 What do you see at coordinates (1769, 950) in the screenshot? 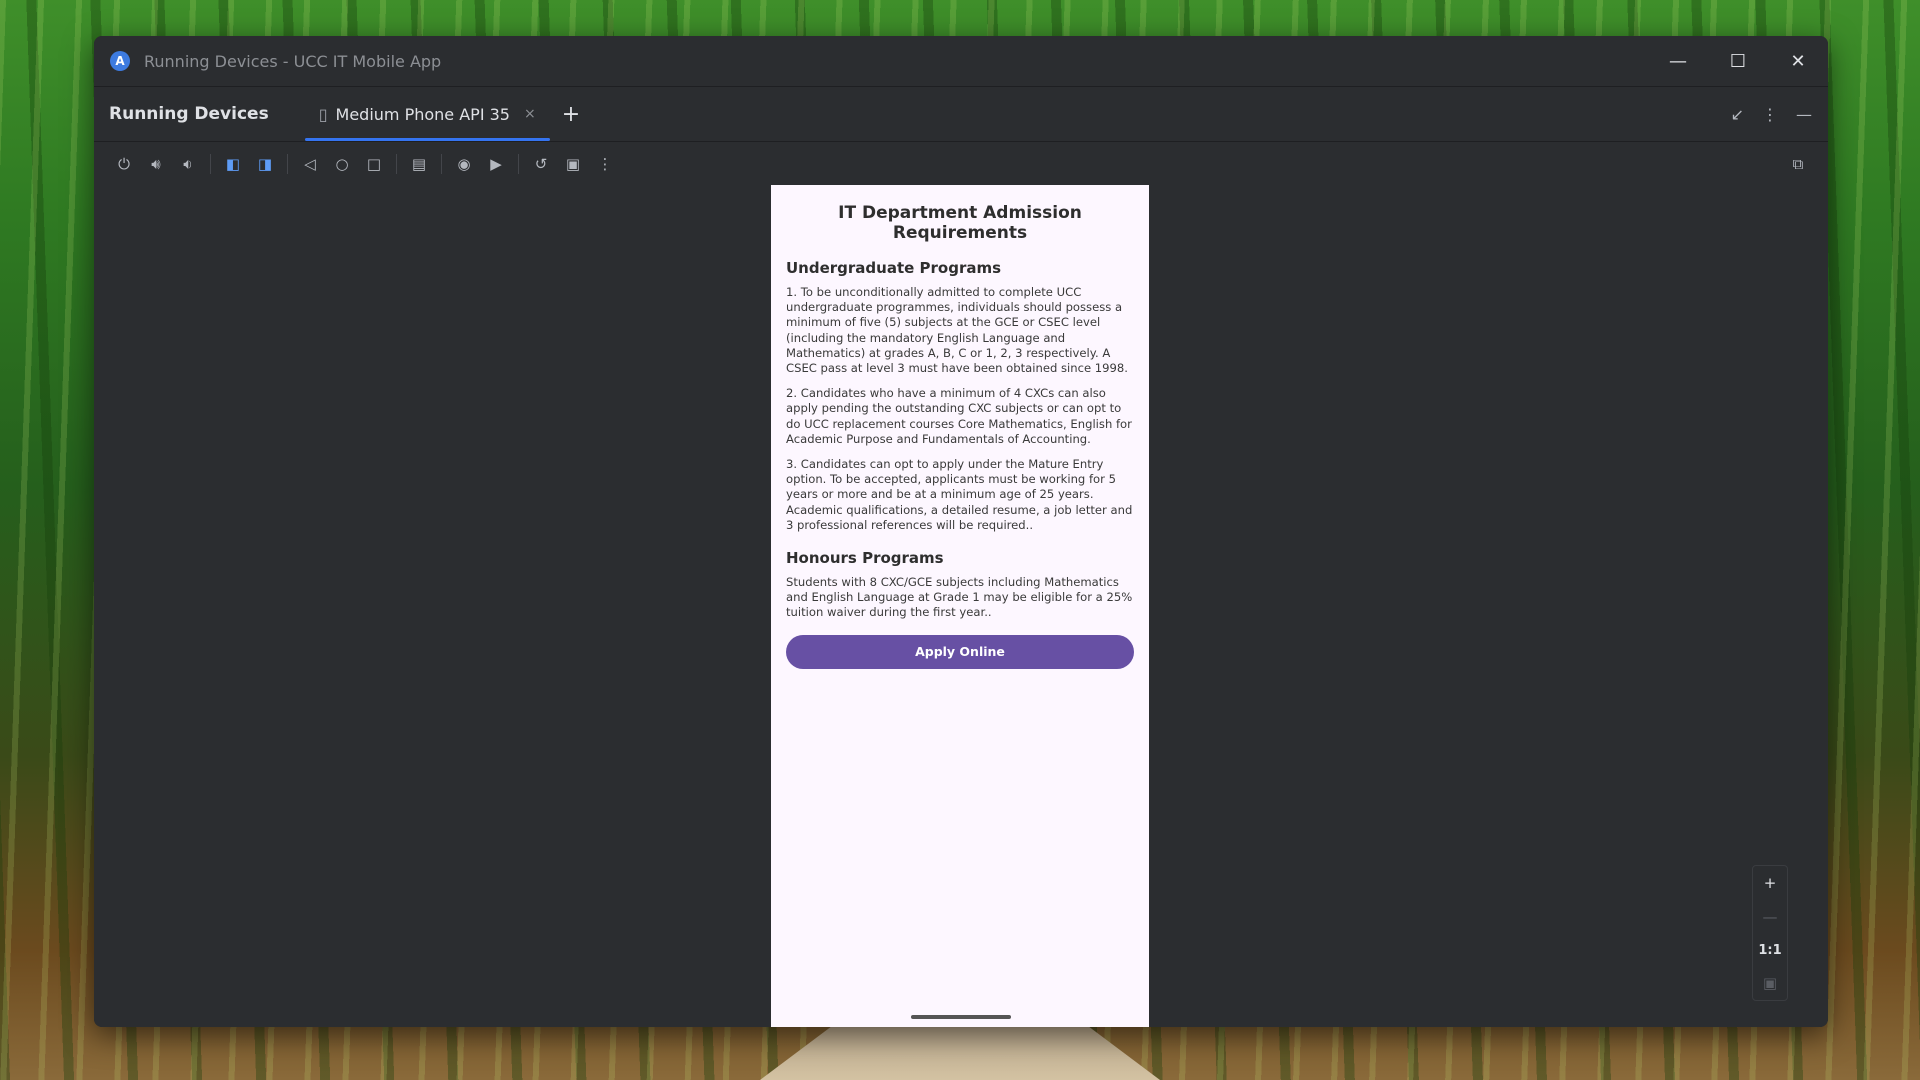
I see `actual-size-button: 1:1` at bounding box center [1769, 950].